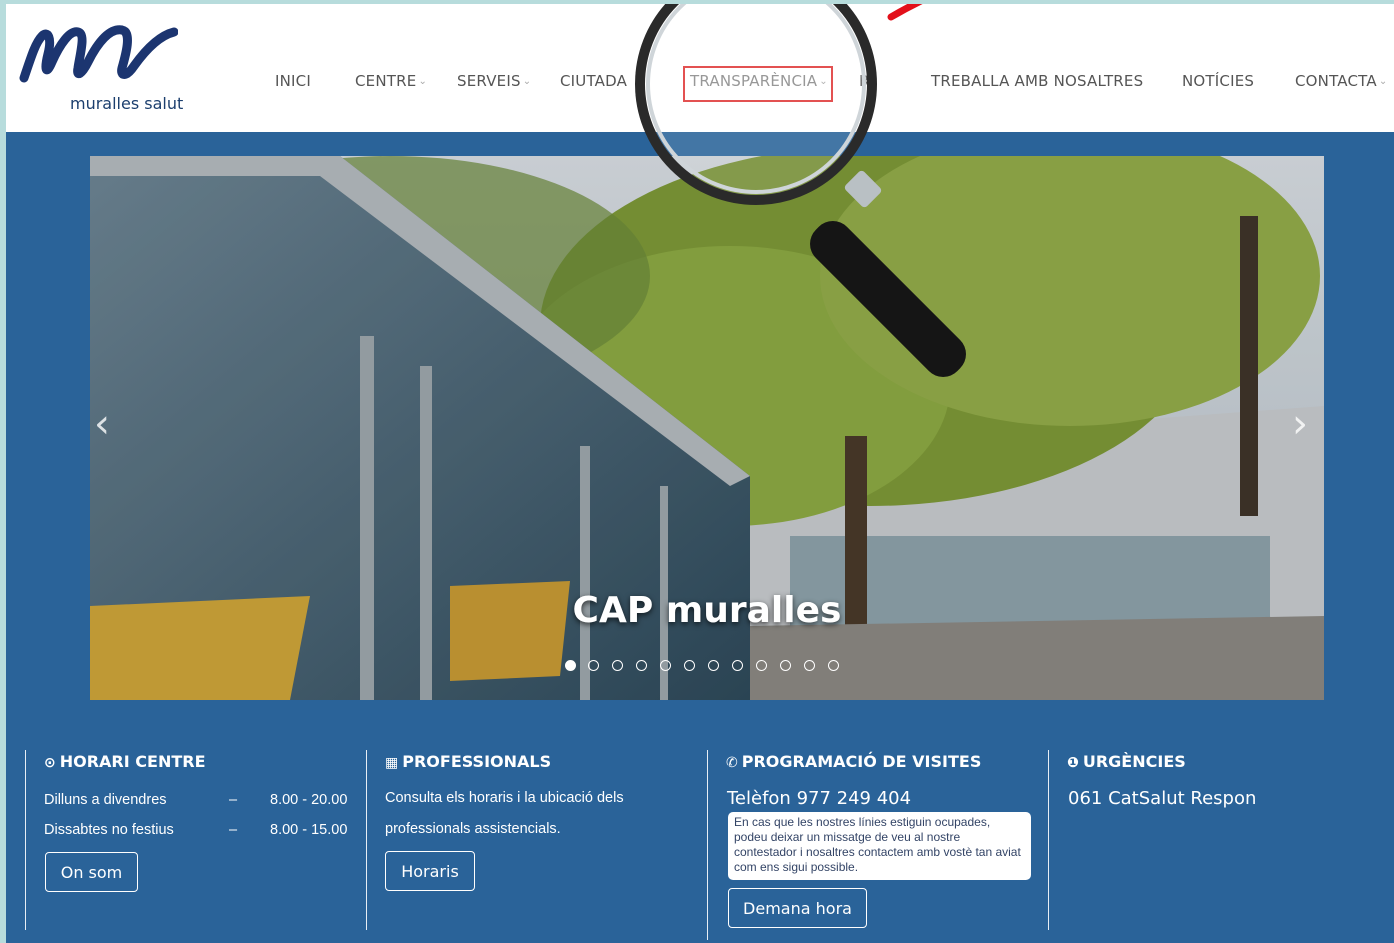  What do you see at coordinates (1126, 761) in the screenshot?
I see `urgencies-title: ❶ URGÈNCIES` at bounding box center [1126, 761].